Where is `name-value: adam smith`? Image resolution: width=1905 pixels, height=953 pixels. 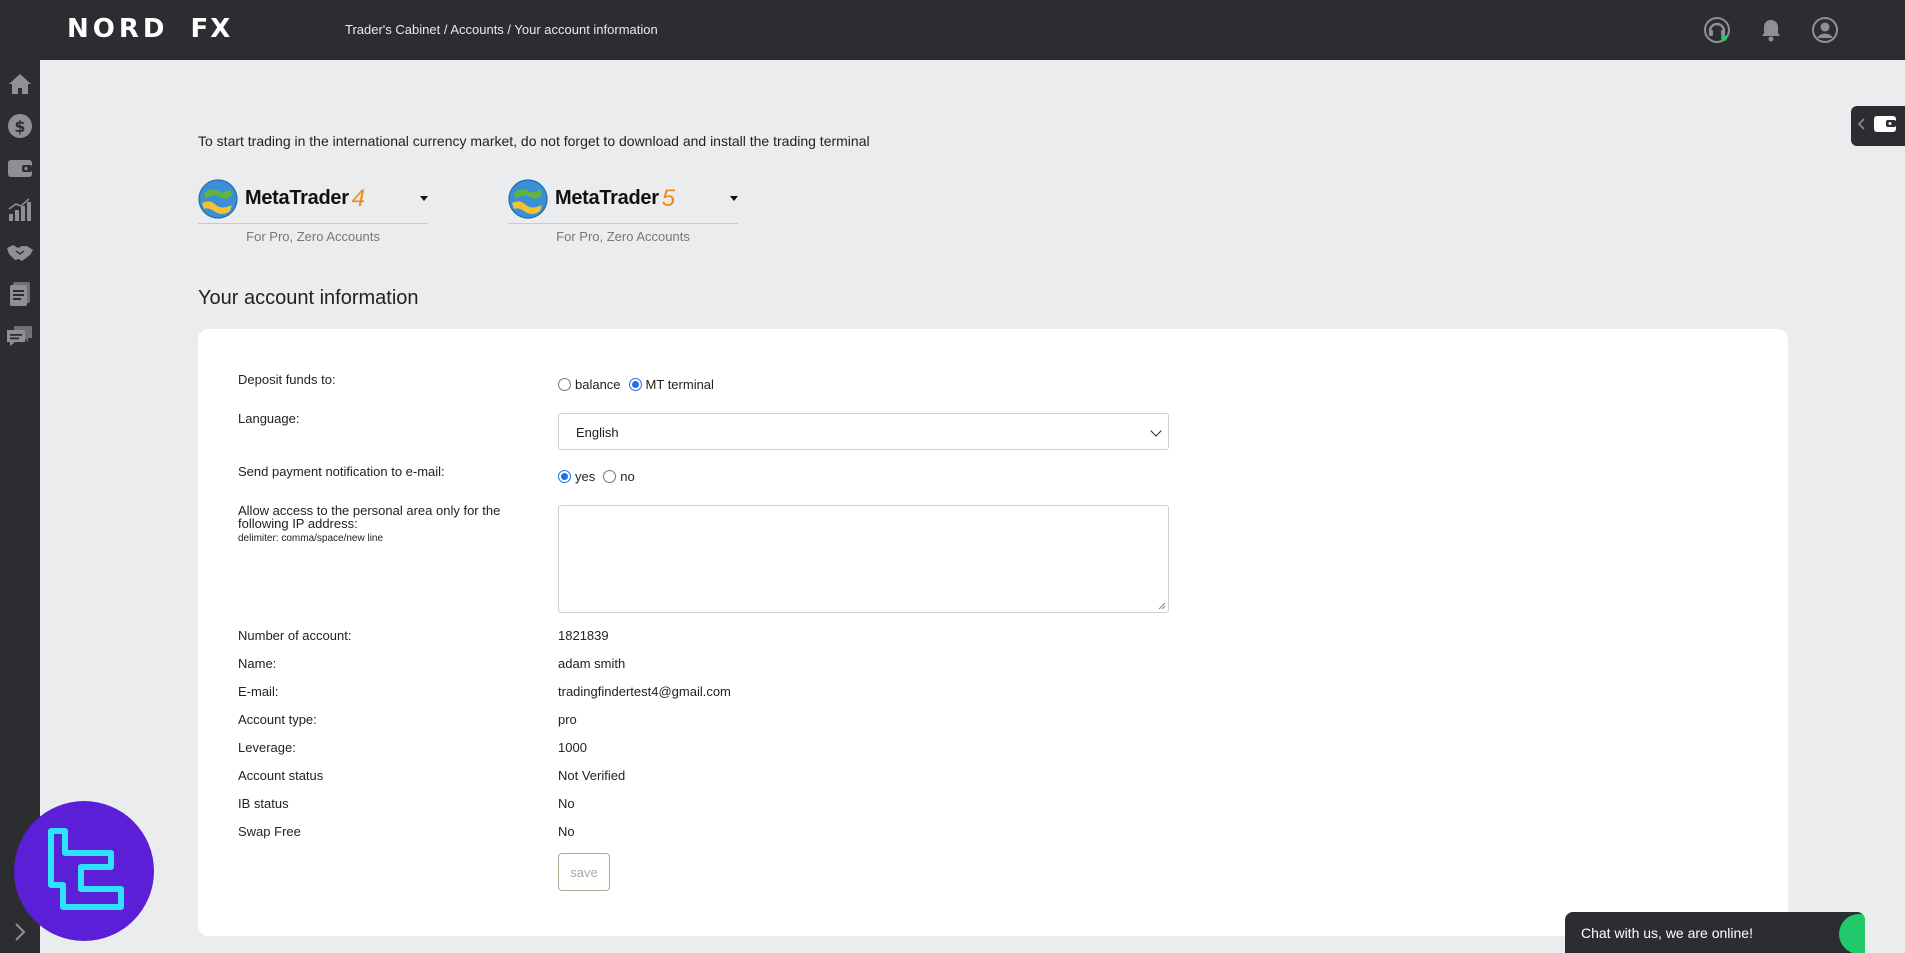 name-value: adam smith is located at coordinates (592, 663).